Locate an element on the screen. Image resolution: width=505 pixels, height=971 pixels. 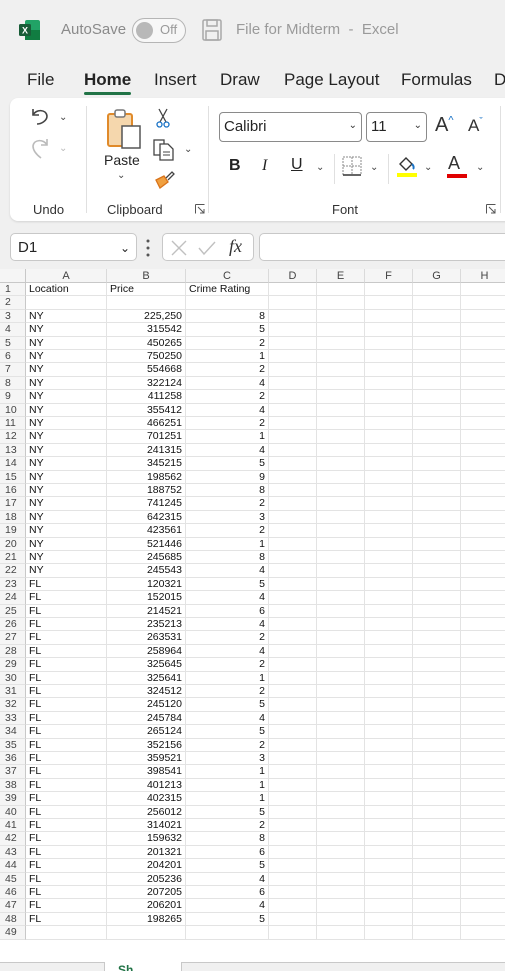
cell-a10: NY is located at coordinates (66, 410).